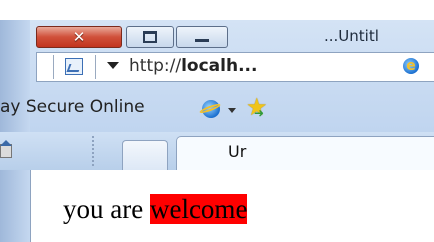 The height and width of the screenshot is (242, 434). I want to click on address-row: http://localh... e, so click(217, 67).